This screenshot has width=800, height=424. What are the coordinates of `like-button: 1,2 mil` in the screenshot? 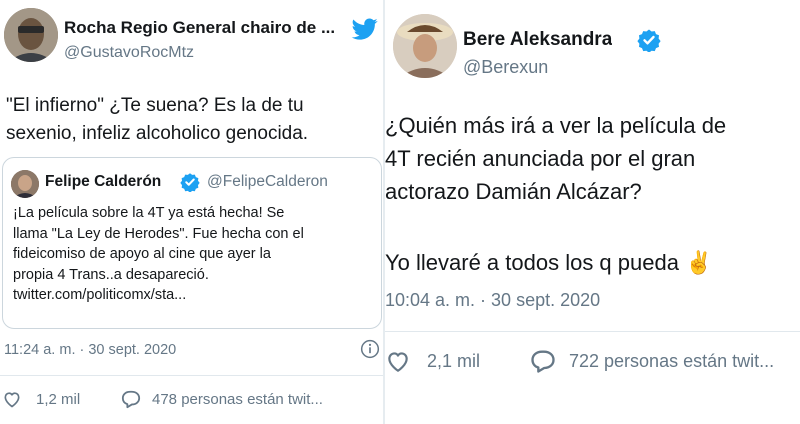 It's located at (41, 399).